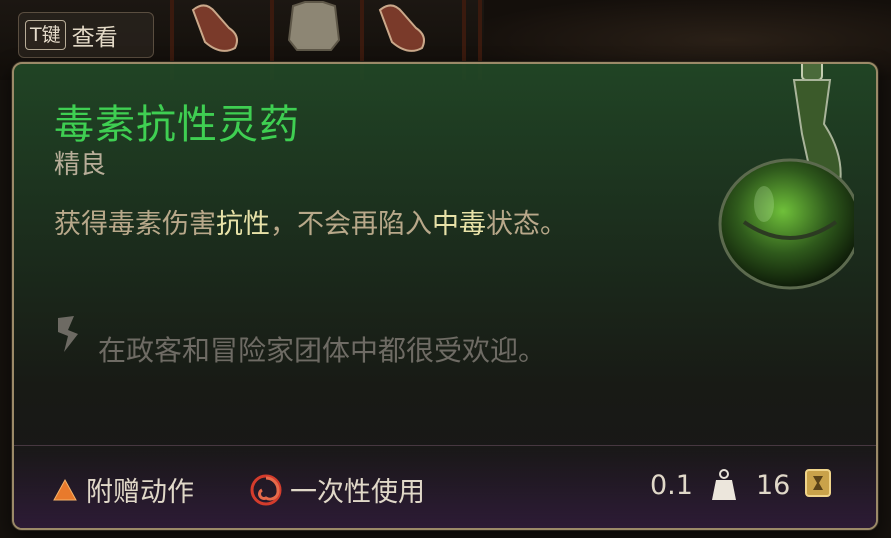  Describe the element at coordinates (135, 224) in the screenshot. I see `description-text: 获得毒素伤害` at that location.